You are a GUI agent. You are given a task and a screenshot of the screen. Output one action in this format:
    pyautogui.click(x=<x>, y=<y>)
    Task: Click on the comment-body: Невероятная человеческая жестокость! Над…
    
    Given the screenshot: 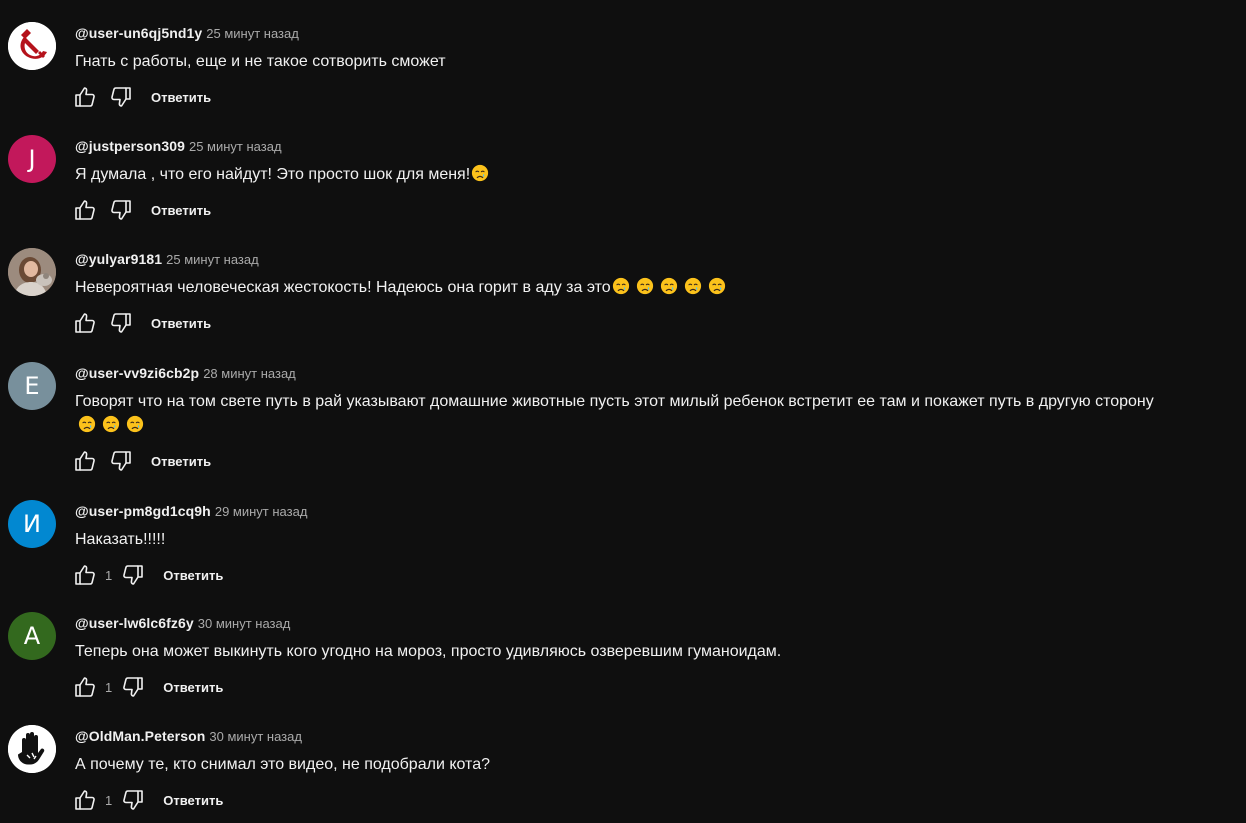 What is the action you would take?
    pyautogui.click(x=343, y=287)
    